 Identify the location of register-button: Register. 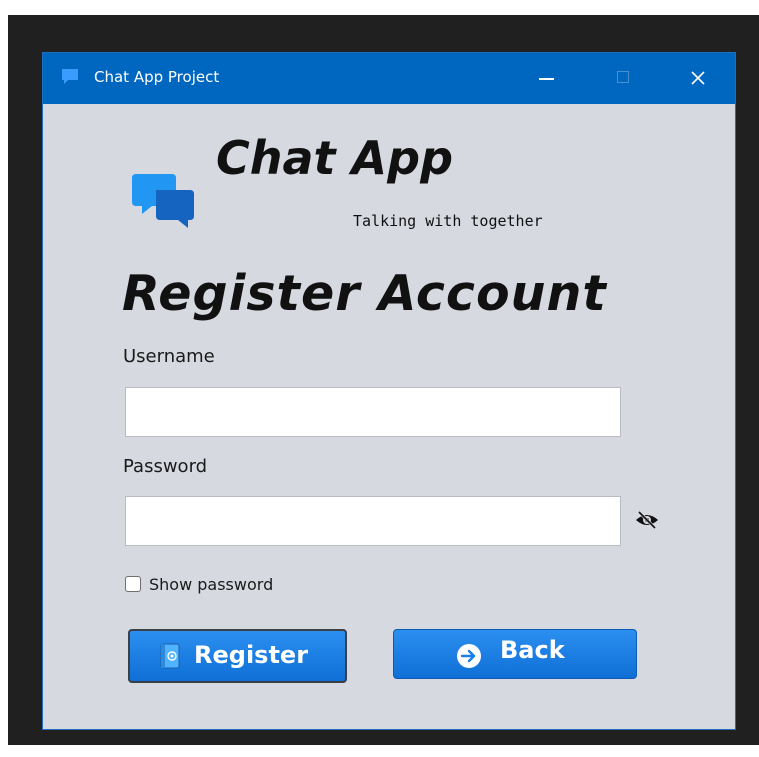
(237, 656).